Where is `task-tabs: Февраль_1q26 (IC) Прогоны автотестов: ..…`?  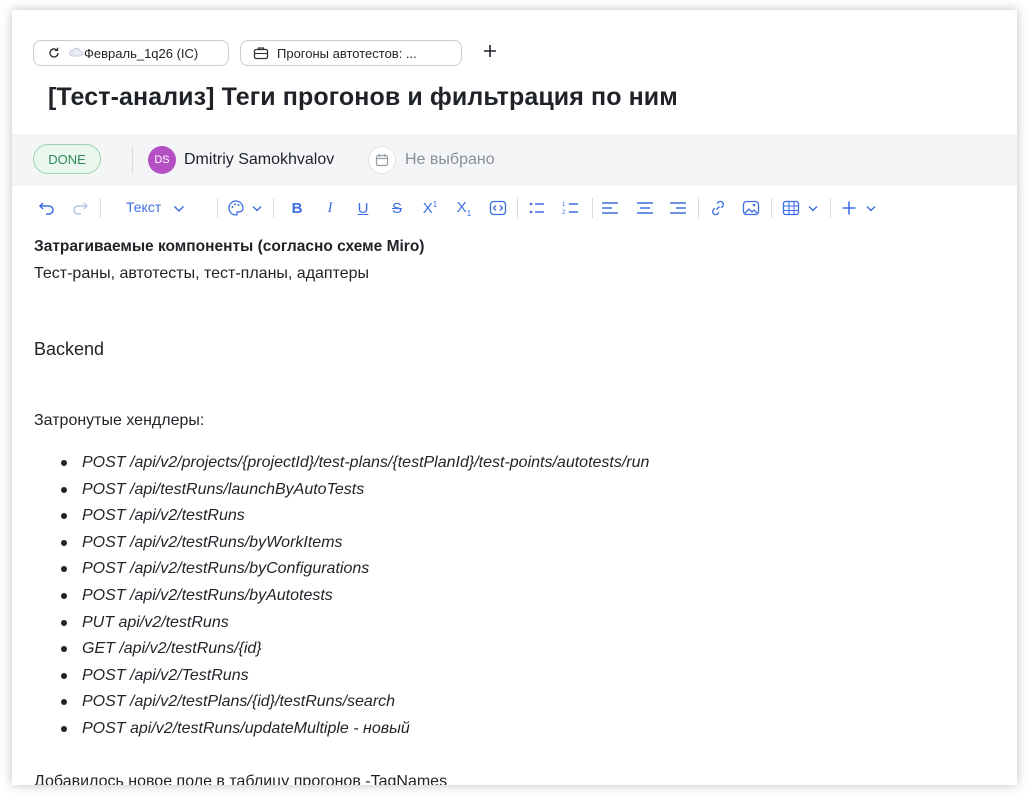 task-tabs: Февраль_1q26 (IC) Прогоны автотестов: ..… is located at coordinates (267, 53).